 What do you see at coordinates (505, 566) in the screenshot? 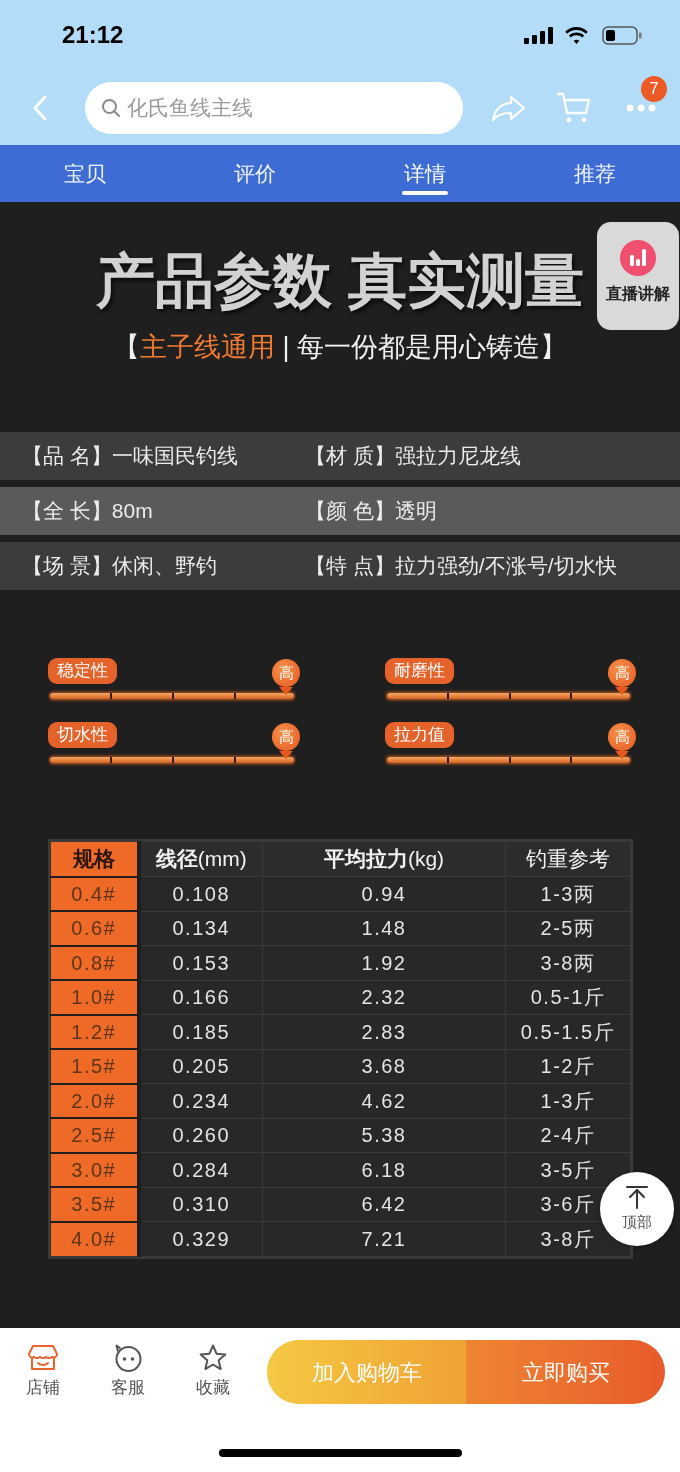
I see `param-value: 拉力强劲/不涨号/切水快` at bounding box center [505, 566].